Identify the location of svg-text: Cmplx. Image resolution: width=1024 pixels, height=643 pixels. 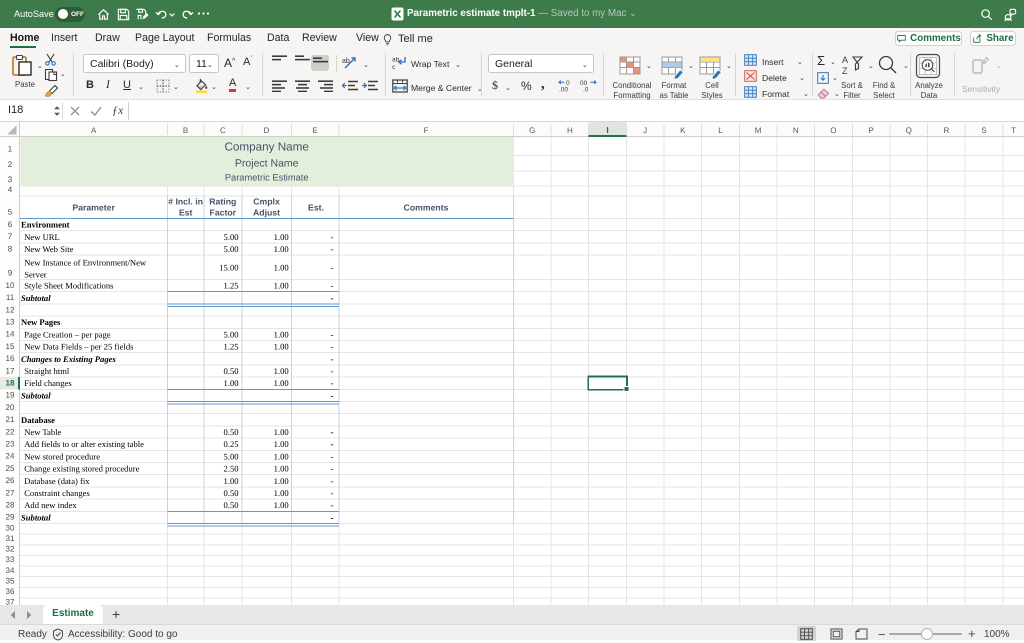
(266, 202).